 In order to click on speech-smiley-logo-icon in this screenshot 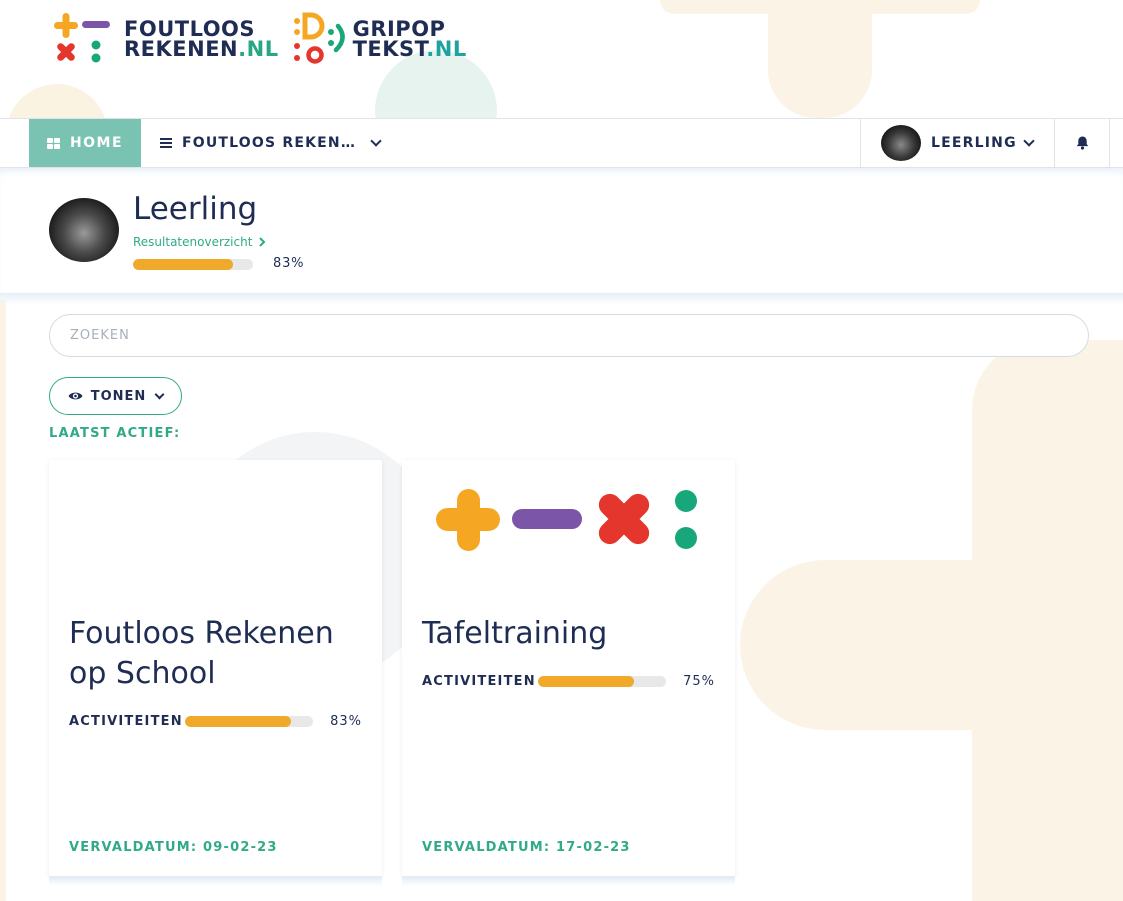, I will do `click(319, 38)`.